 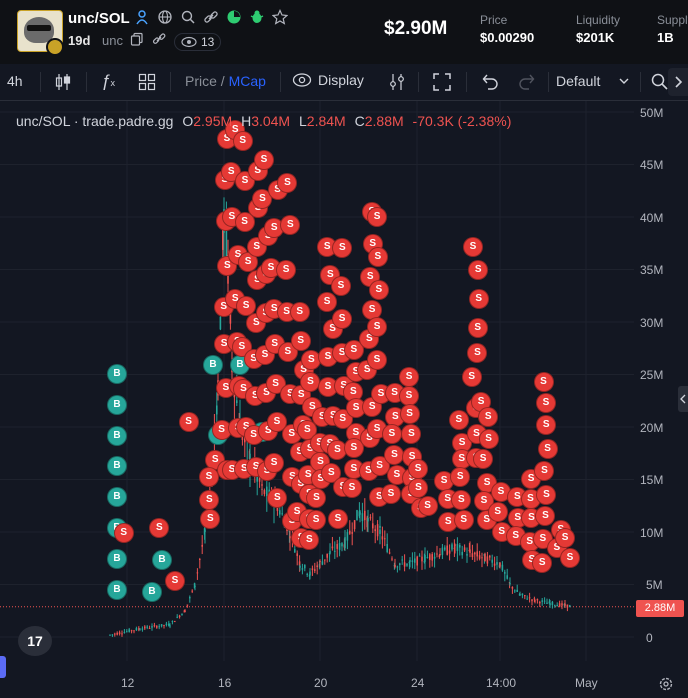 What do you see at coordinates (328, 80) in the screenshot?
I see `display-button: Display` at bounding box center [328, 80].